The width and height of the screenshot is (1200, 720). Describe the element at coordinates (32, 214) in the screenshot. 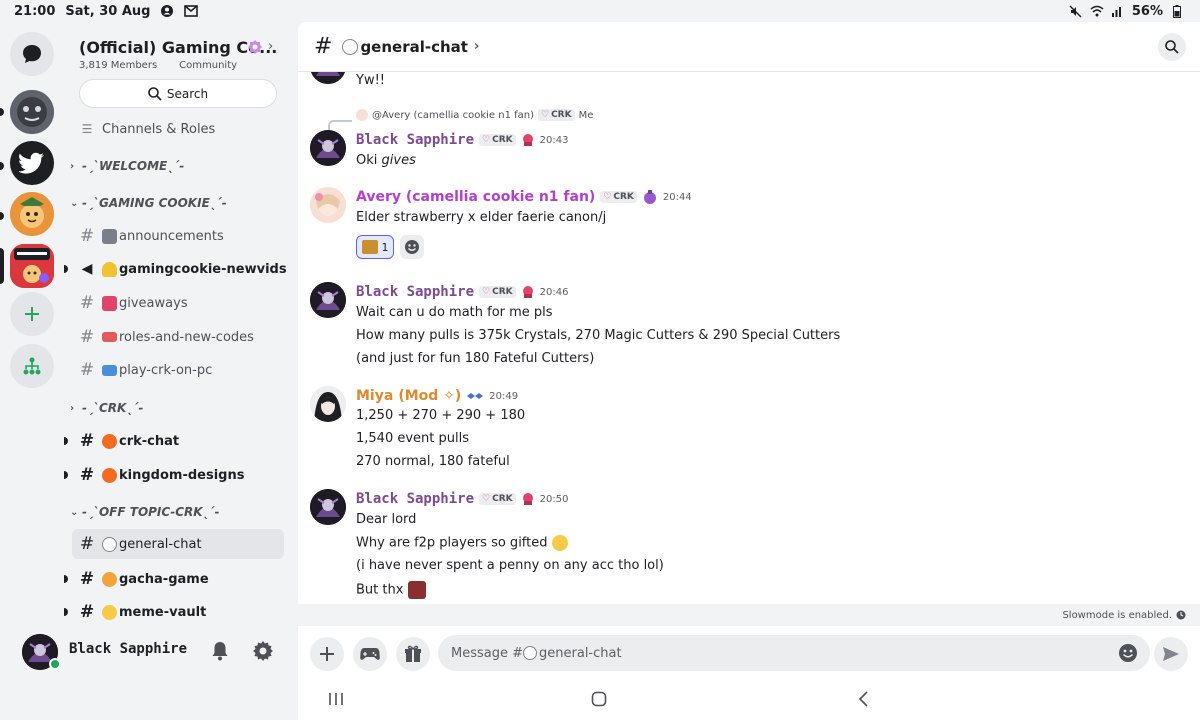

I see `server-avatar-cookie` at that location.